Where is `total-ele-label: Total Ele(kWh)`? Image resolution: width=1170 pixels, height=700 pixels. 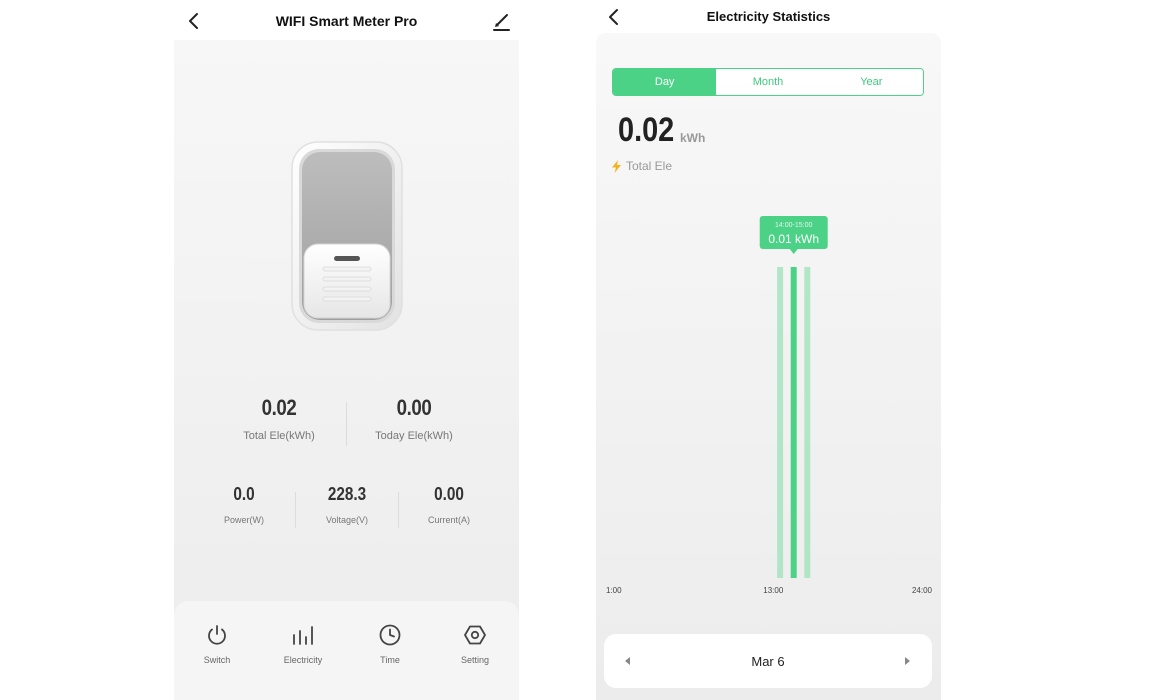 total-ele-label: Total Ele(kWh) is located at coordinates (279, 436).